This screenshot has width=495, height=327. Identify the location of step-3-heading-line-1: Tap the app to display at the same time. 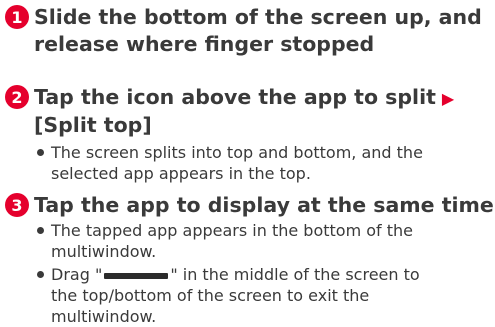
(264, 205).